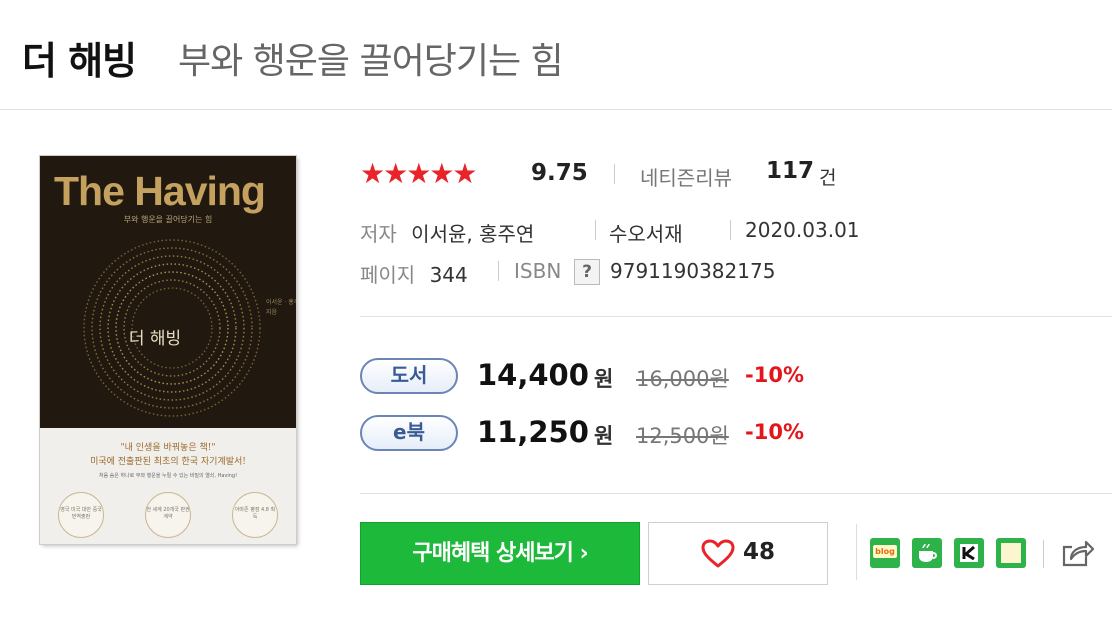 This screenshot has width=1112, height=628. Describe the element at coordinates (774, 432) in the screenshot. I see `discount-ebook: -10%` at that location.